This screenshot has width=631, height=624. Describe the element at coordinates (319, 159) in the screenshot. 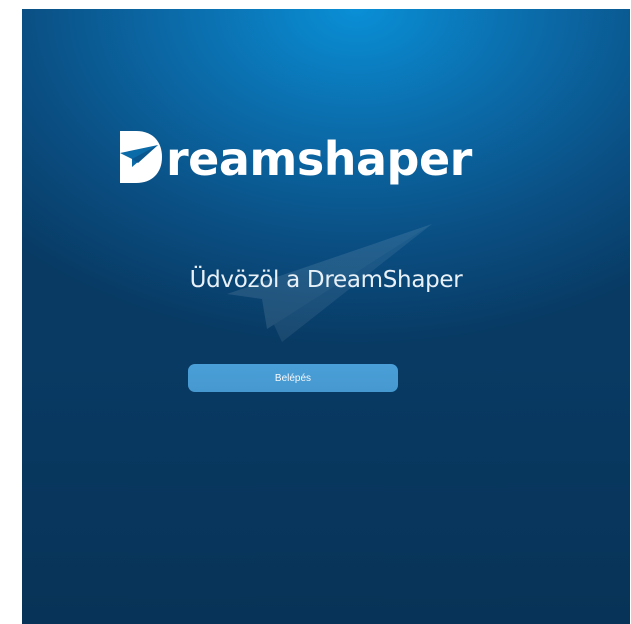

I see `logo-wordmark: reamshaper` at that location.